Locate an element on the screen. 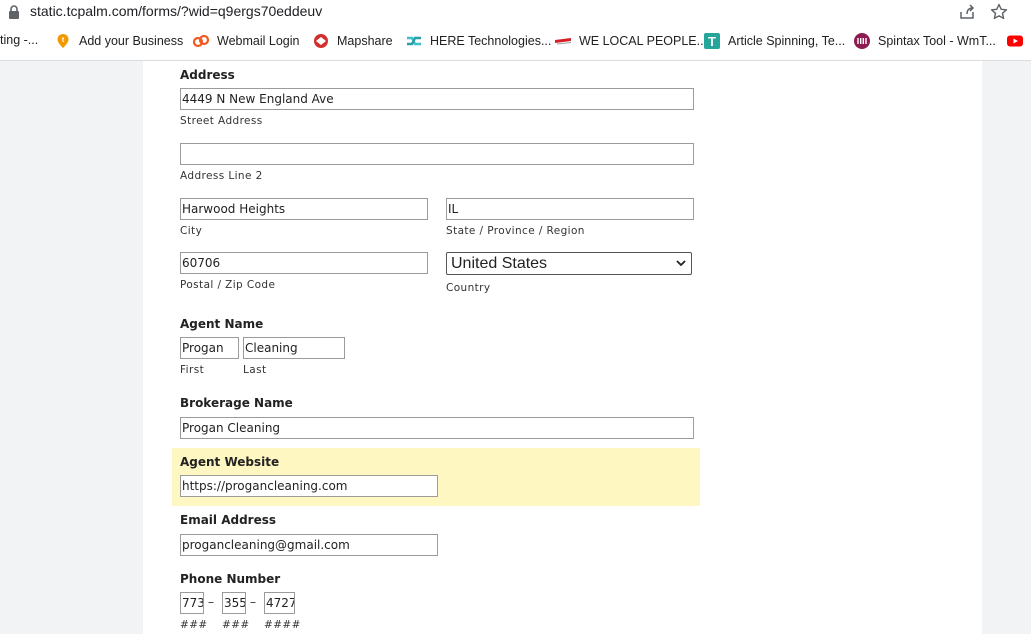 Image resolution: width=1031 pixels, height=634 pixels. phone-line-input: 4727 is located at coordinates (279, 603).